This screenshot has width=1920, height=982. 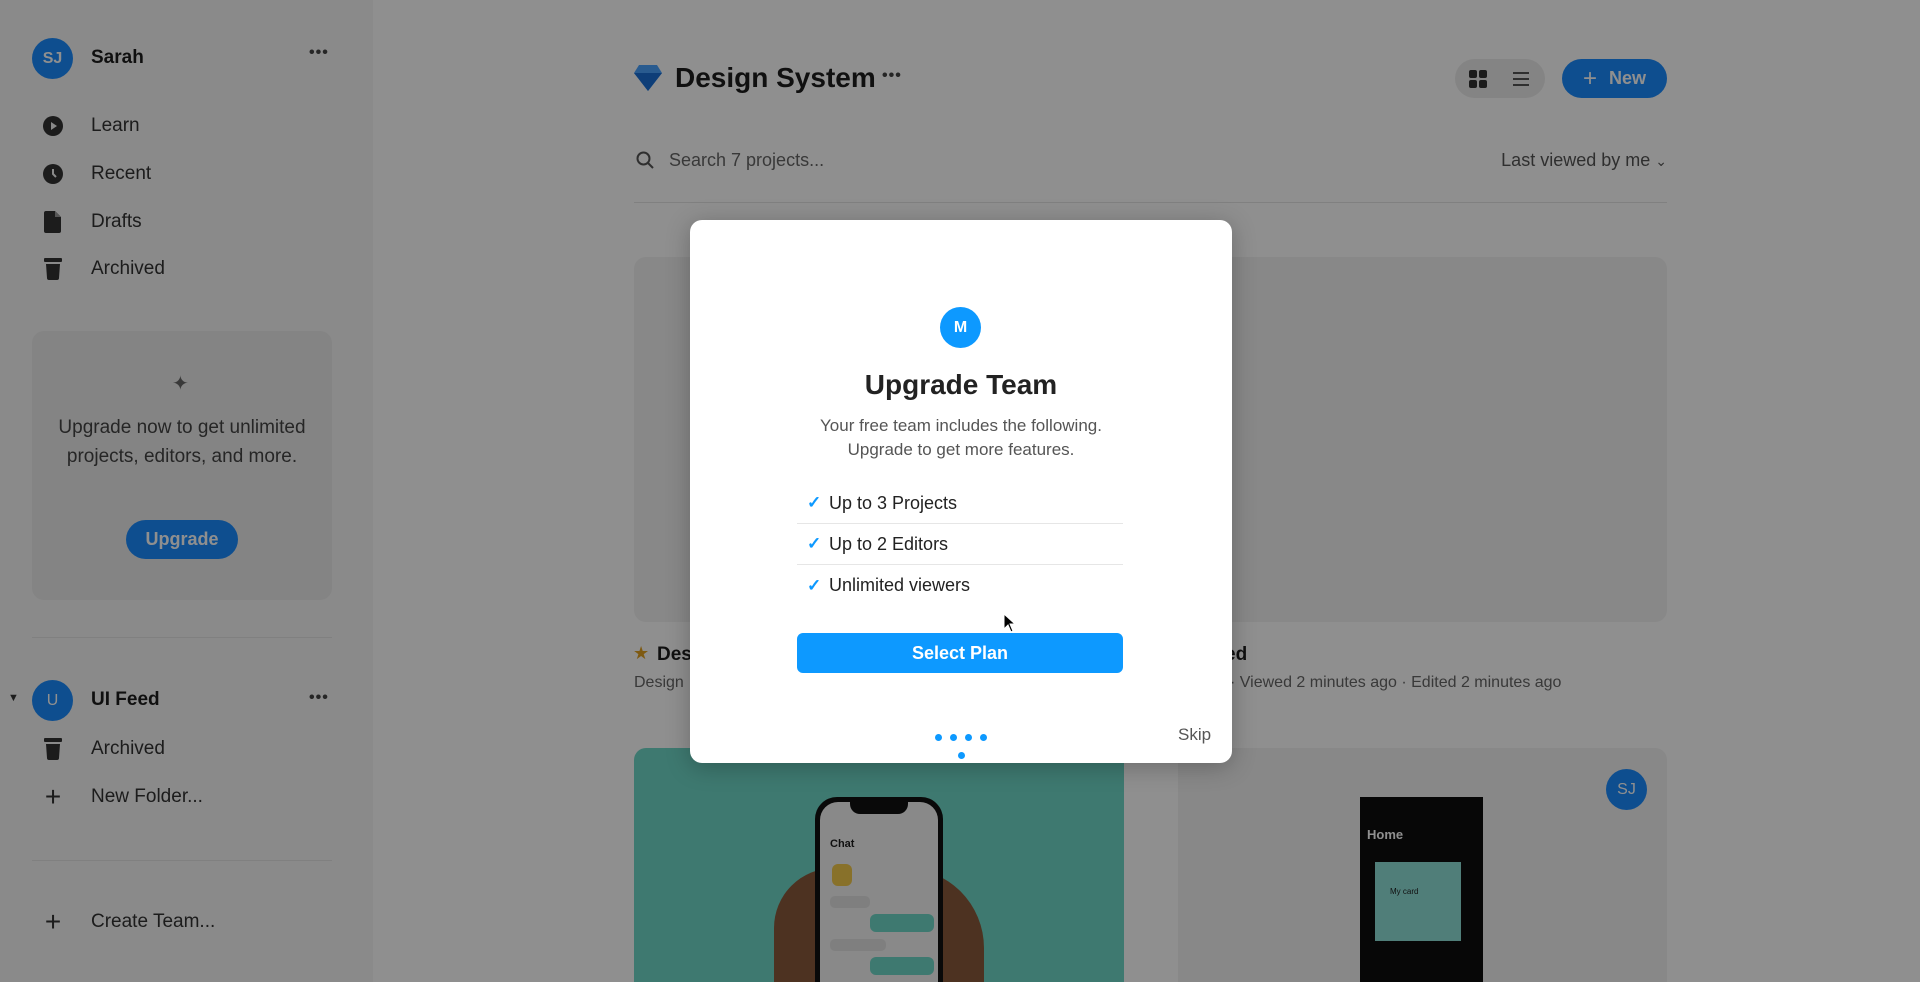 I want to click on skip-button: Skip, so click(x=1194, y=735).